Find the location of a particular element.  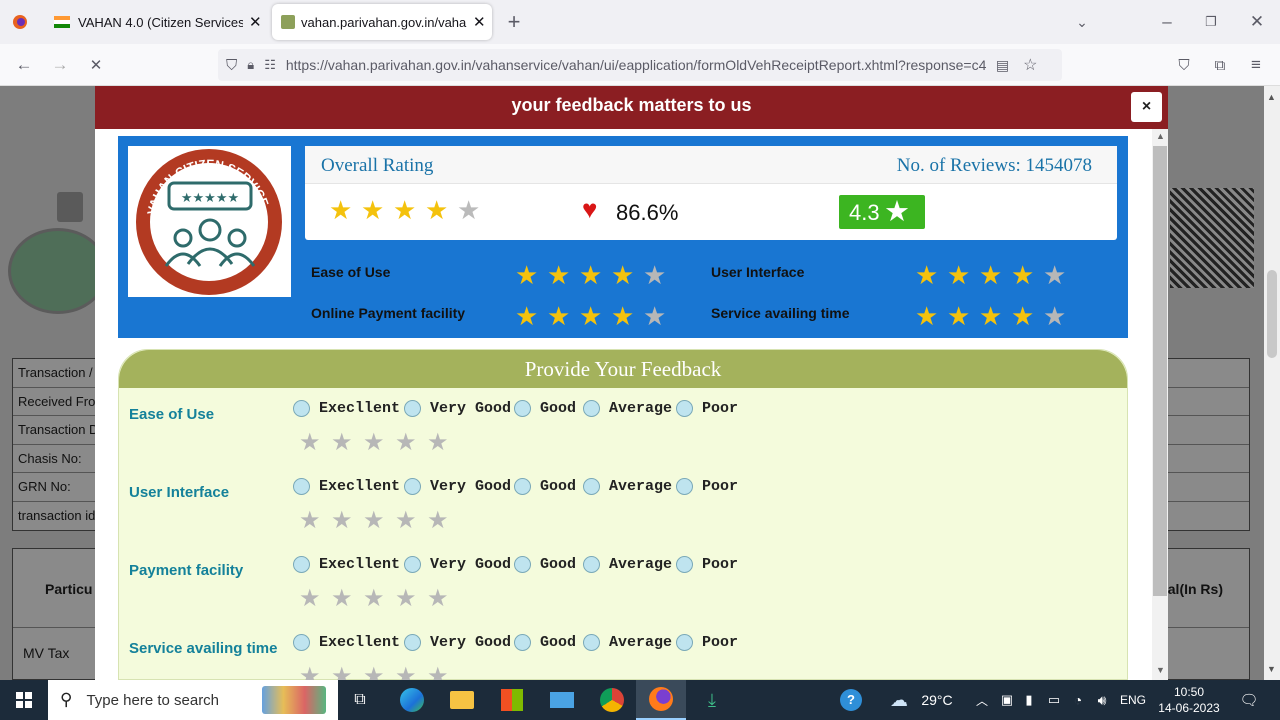

taskbar-search: ⚲ Type here to search is located at coordinates (193, 700).